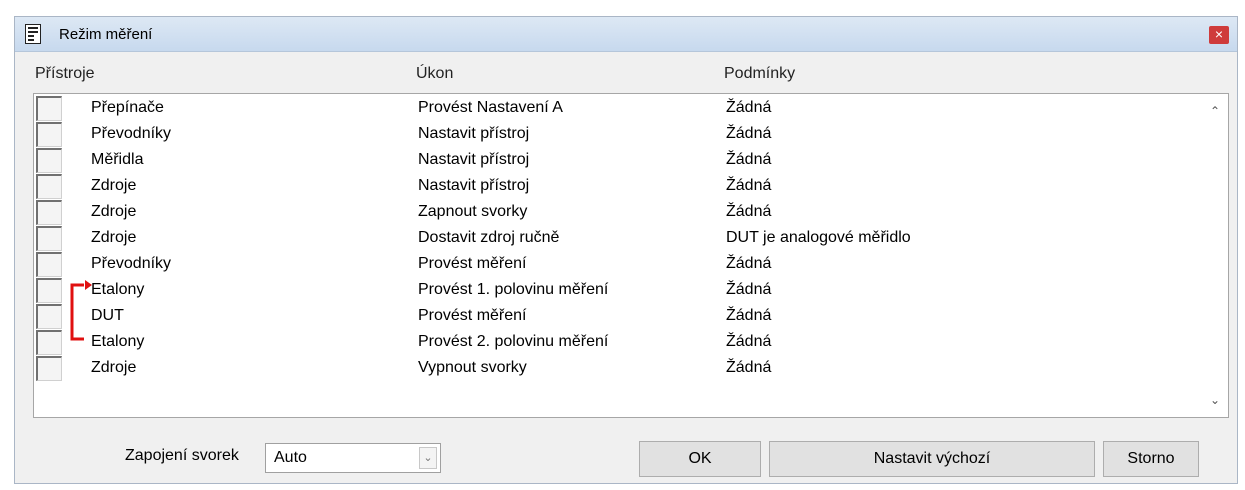 The width and height of the screenshot is (1245, 490). Describe the element at coordinates (626, 34) in the screenshot. I see `title-bar: Režim měření ×` at that location.